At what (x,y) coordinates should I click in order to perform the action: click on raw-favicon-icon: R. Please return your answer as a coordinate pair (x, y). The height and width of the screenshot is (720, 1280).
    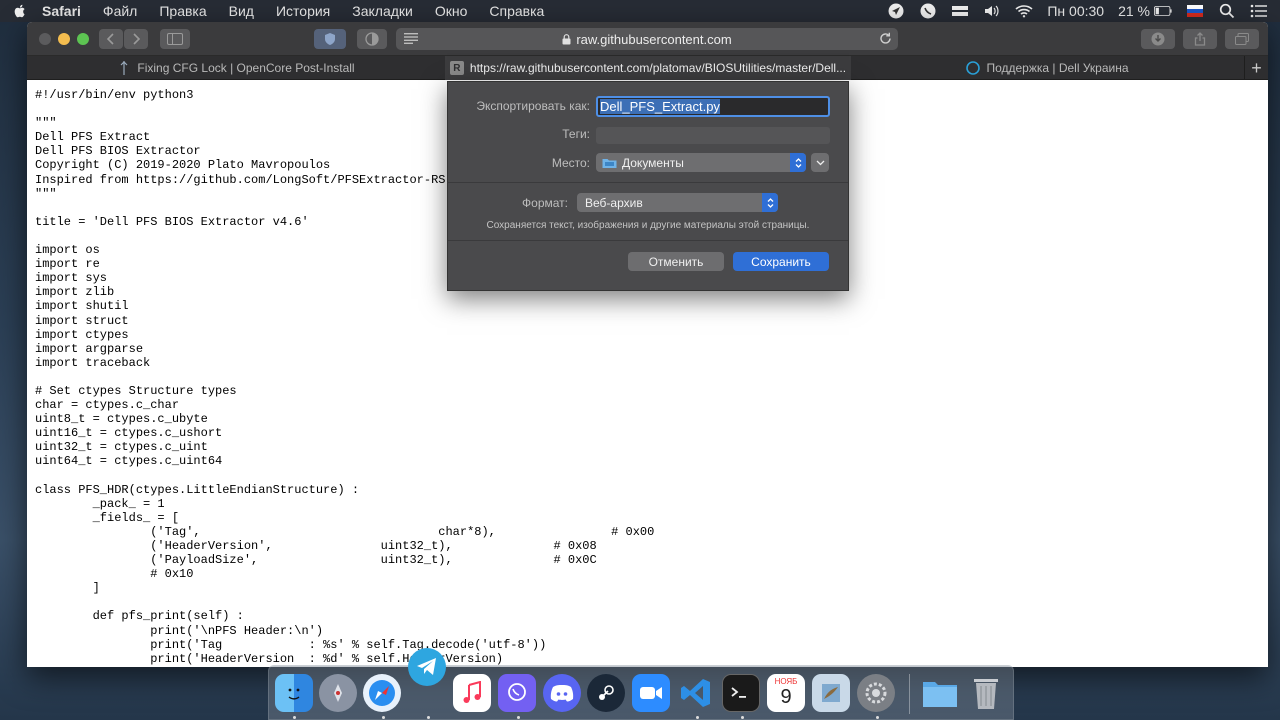
    Looking at the image, I should click on (456, 68).